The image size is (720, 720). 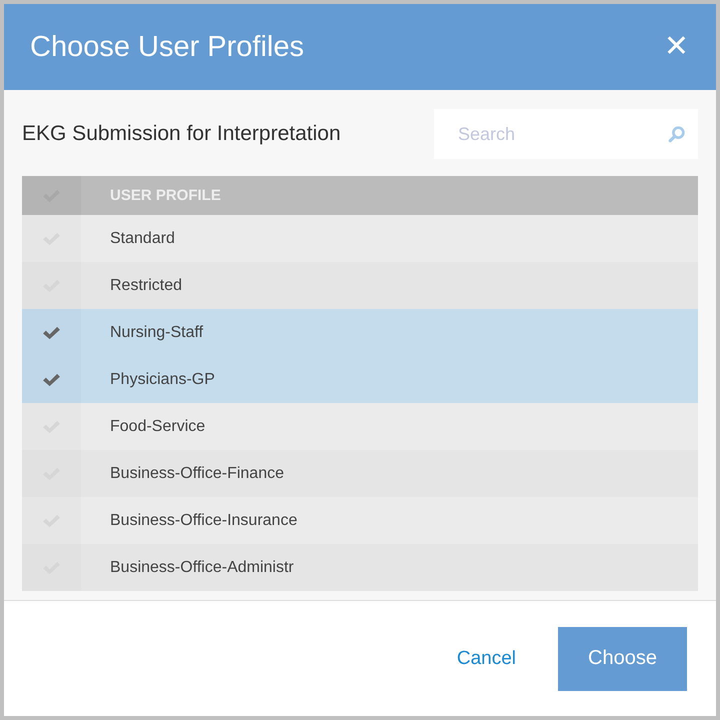 What do you see at coordinates (51, 195) in the screenshot?
I see `select-all-checkbox` at bounding box center [51, 195].